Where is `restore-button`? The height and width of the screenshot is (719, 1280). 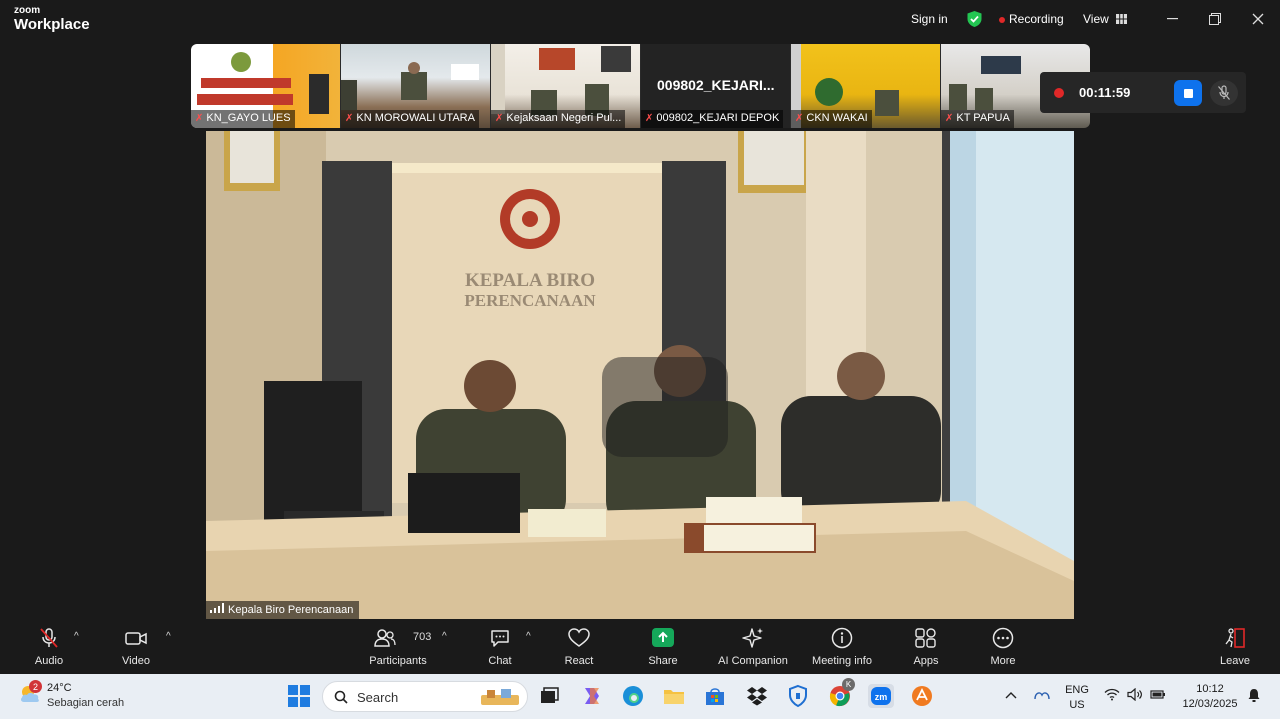 restore-button is located at coordinates (1215, 19).